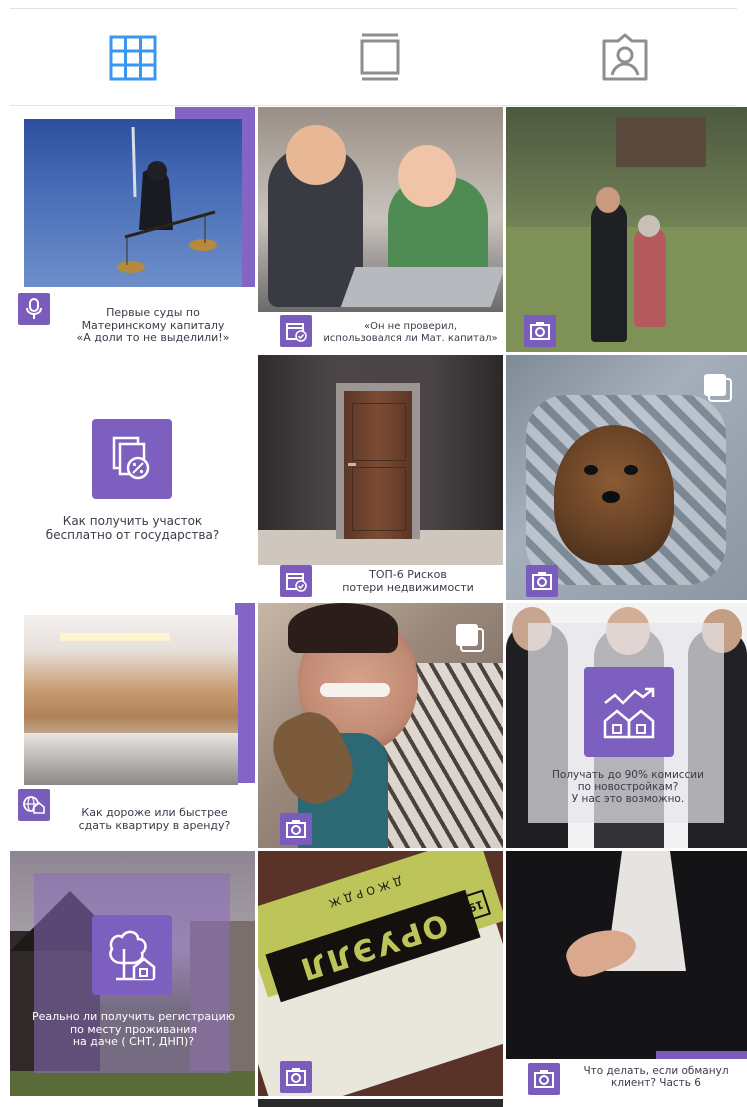  Describe the element at coordinates (468, 908) in the screenshot. I see `book-number: 1984` at that location.